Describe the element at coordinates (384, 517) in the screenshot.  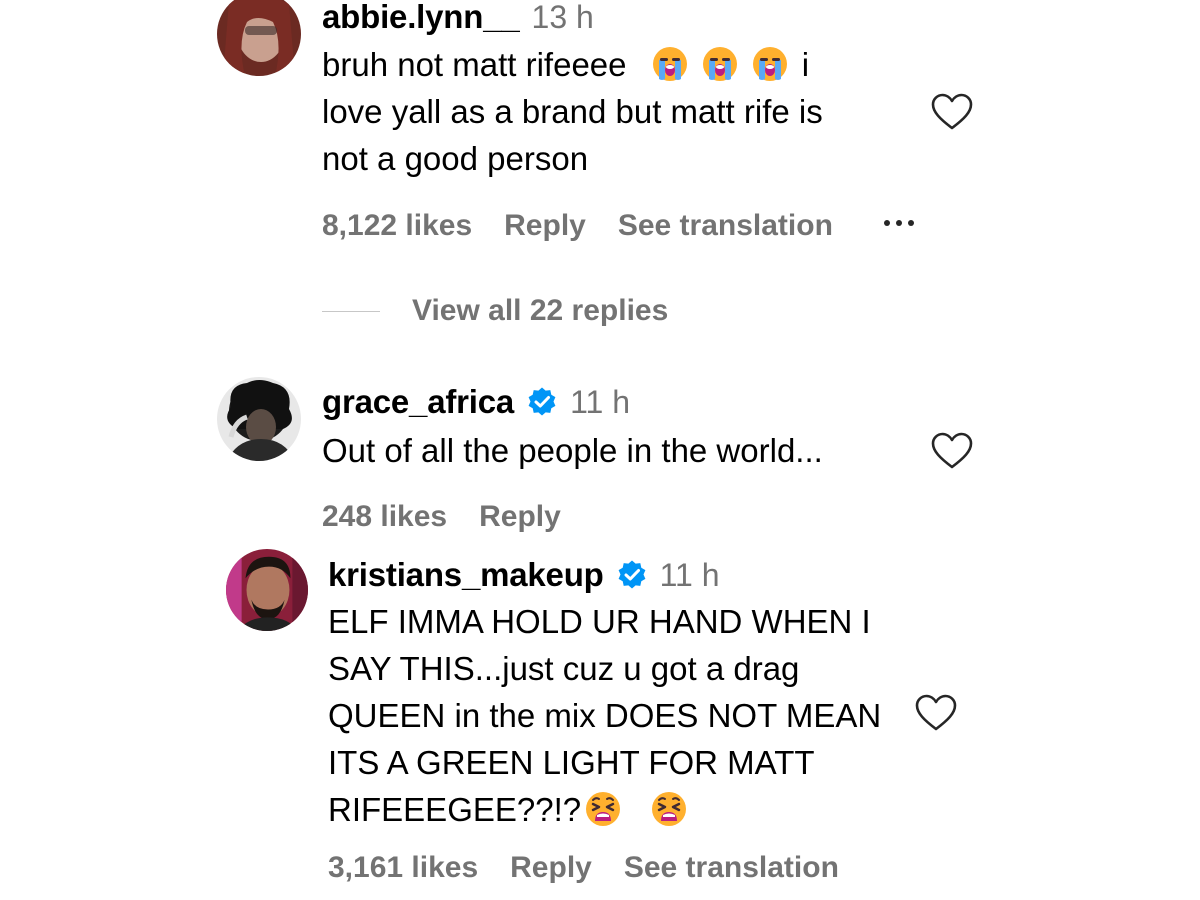
I see `likes-count: 248 likes` at that location.